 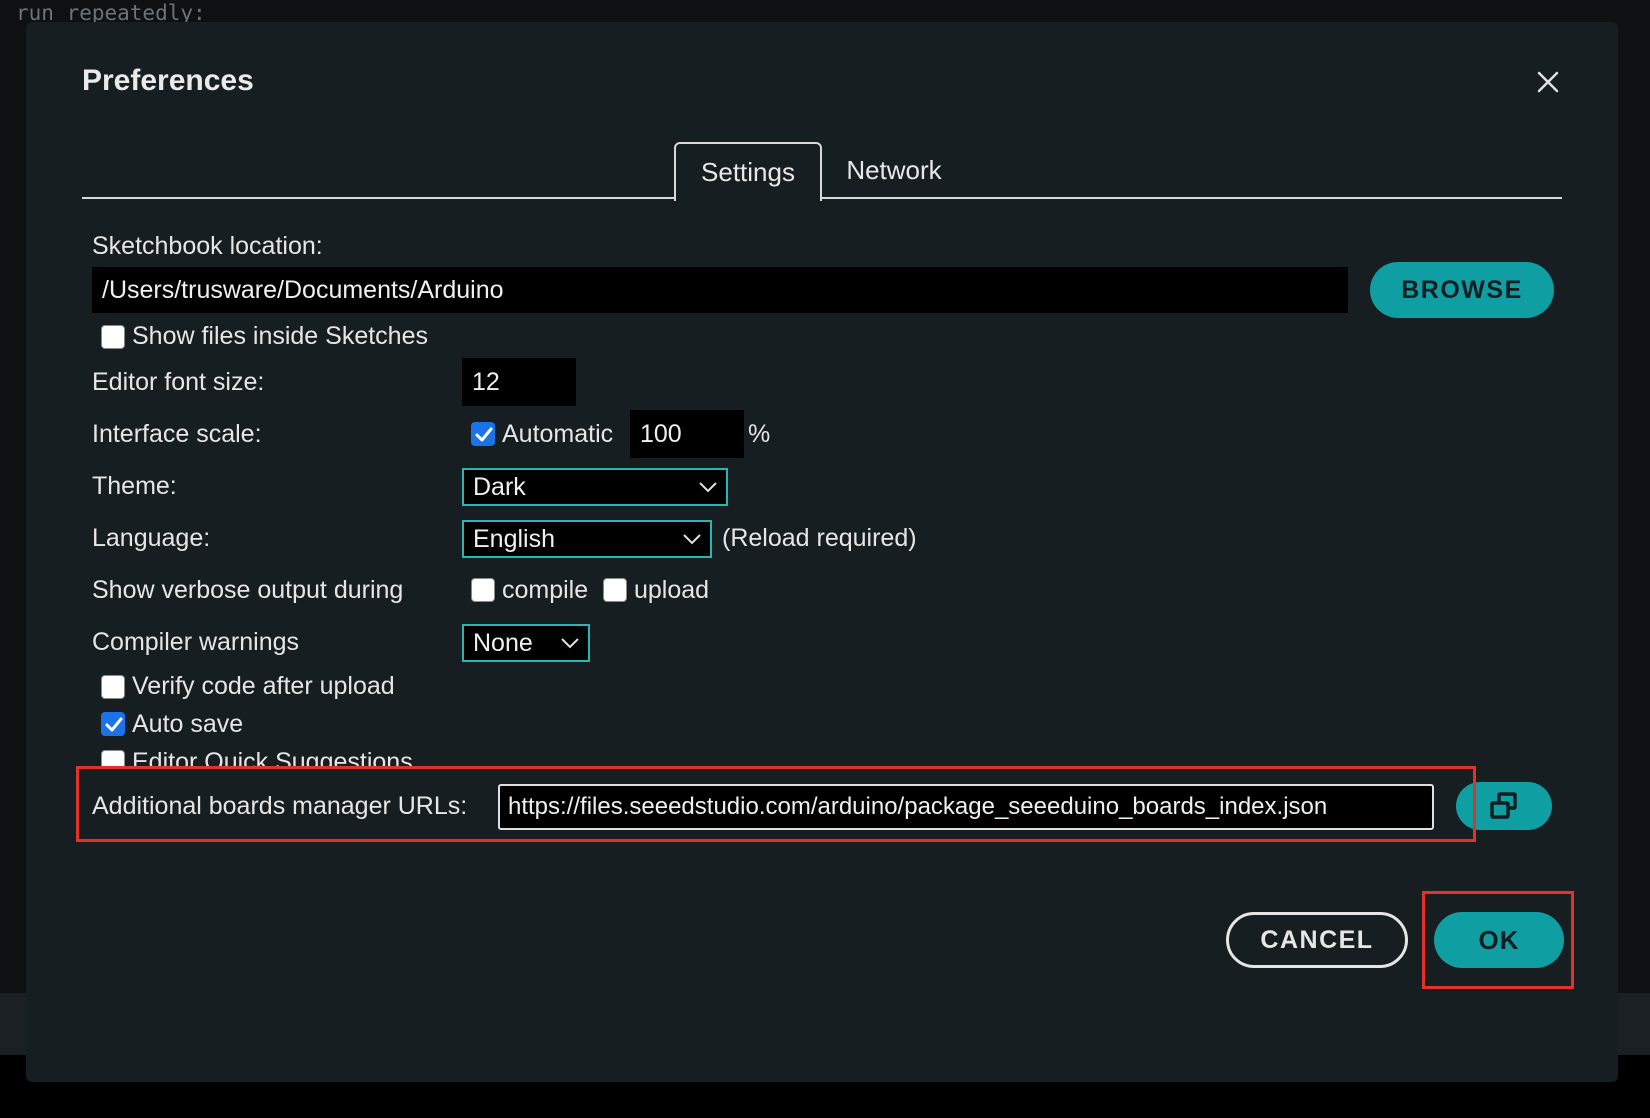 I want to click on theme-select: Dark, so click(x=595, y=487).